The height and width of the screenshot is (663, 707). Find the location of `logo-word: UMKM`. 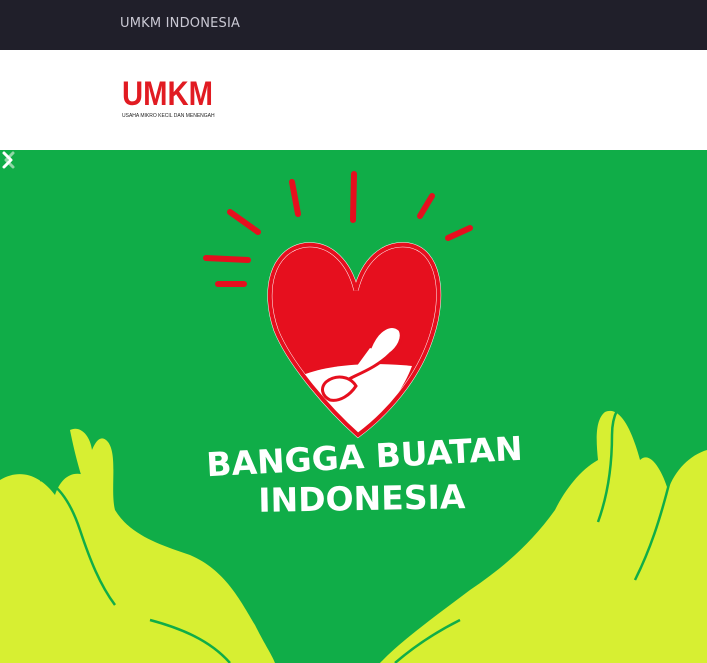

logo-word: UMKM is located at coordinates (167, 94).